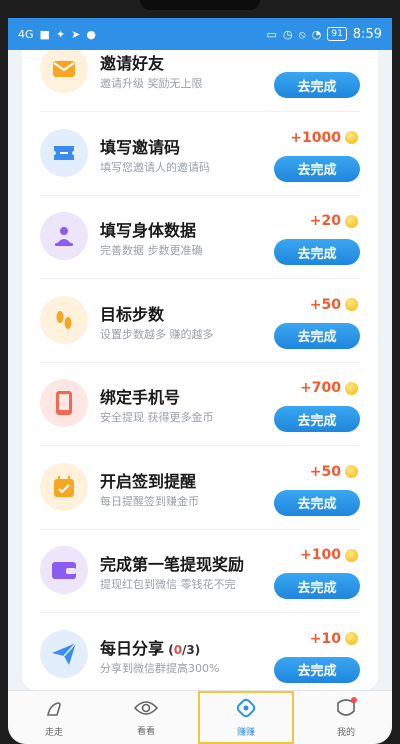  I want to click on task-title: 邀请好友, so click(132, 63).